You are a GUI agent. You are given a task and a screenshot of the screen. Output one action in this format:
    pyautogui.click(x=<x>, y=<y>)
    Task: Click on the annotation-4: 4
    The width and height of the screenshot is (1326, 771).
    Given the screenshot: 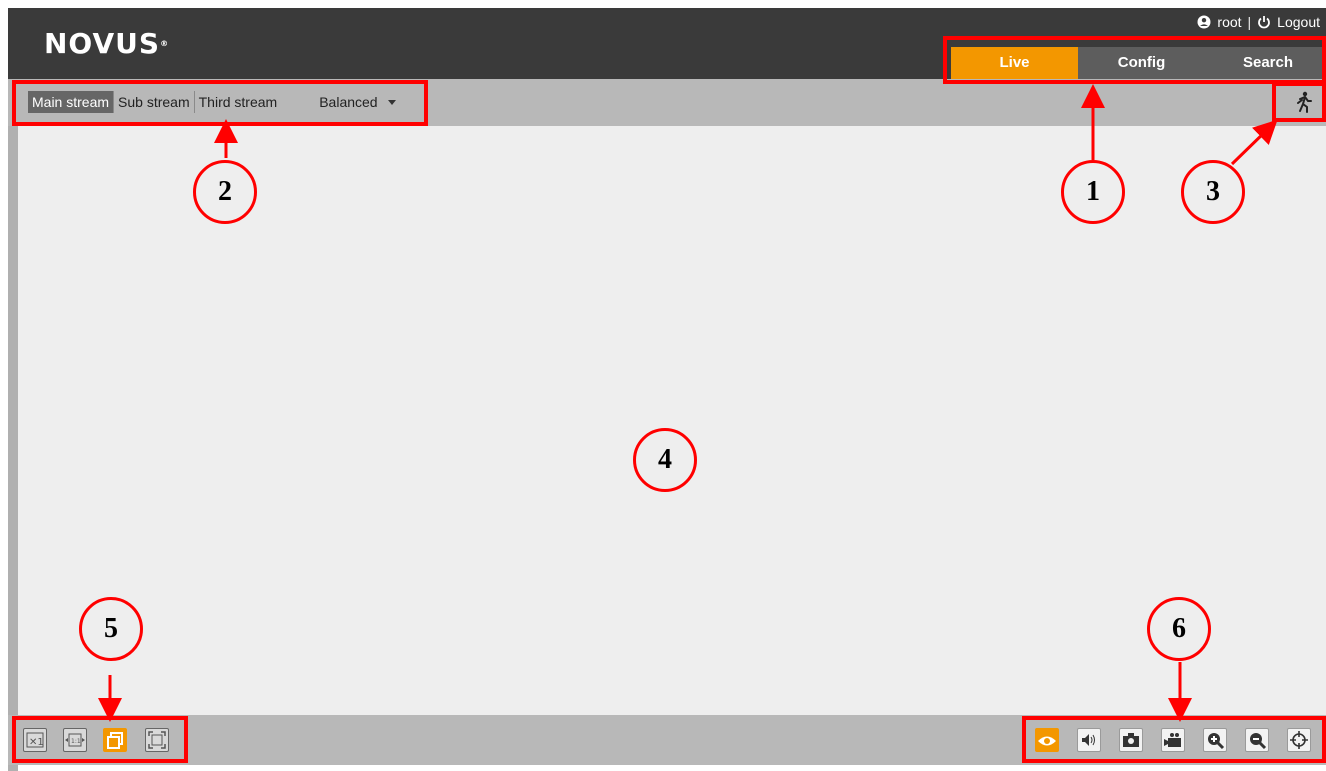 What is the action you would take?
    pyautogui.click(x=665, y=460)
    